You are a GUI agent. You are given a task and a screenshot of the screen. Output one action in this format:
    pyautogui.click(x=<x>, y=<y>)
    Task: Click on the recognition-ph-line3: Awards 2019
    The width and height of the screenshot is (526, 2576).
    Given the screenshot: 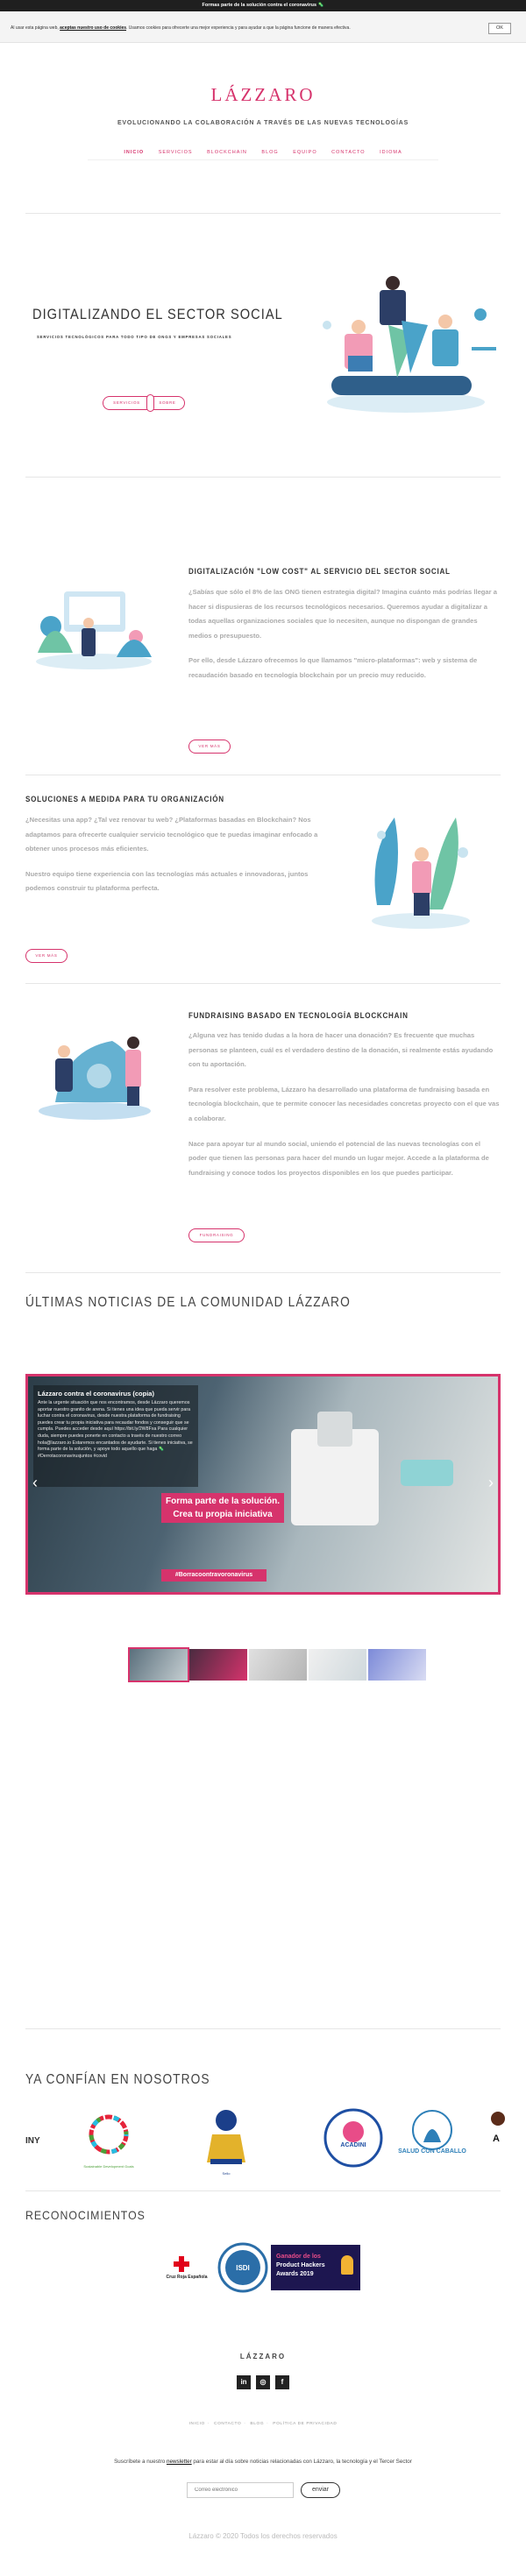 What is the action you would take?
    pyautogui.click(x=295, y=2274)
    